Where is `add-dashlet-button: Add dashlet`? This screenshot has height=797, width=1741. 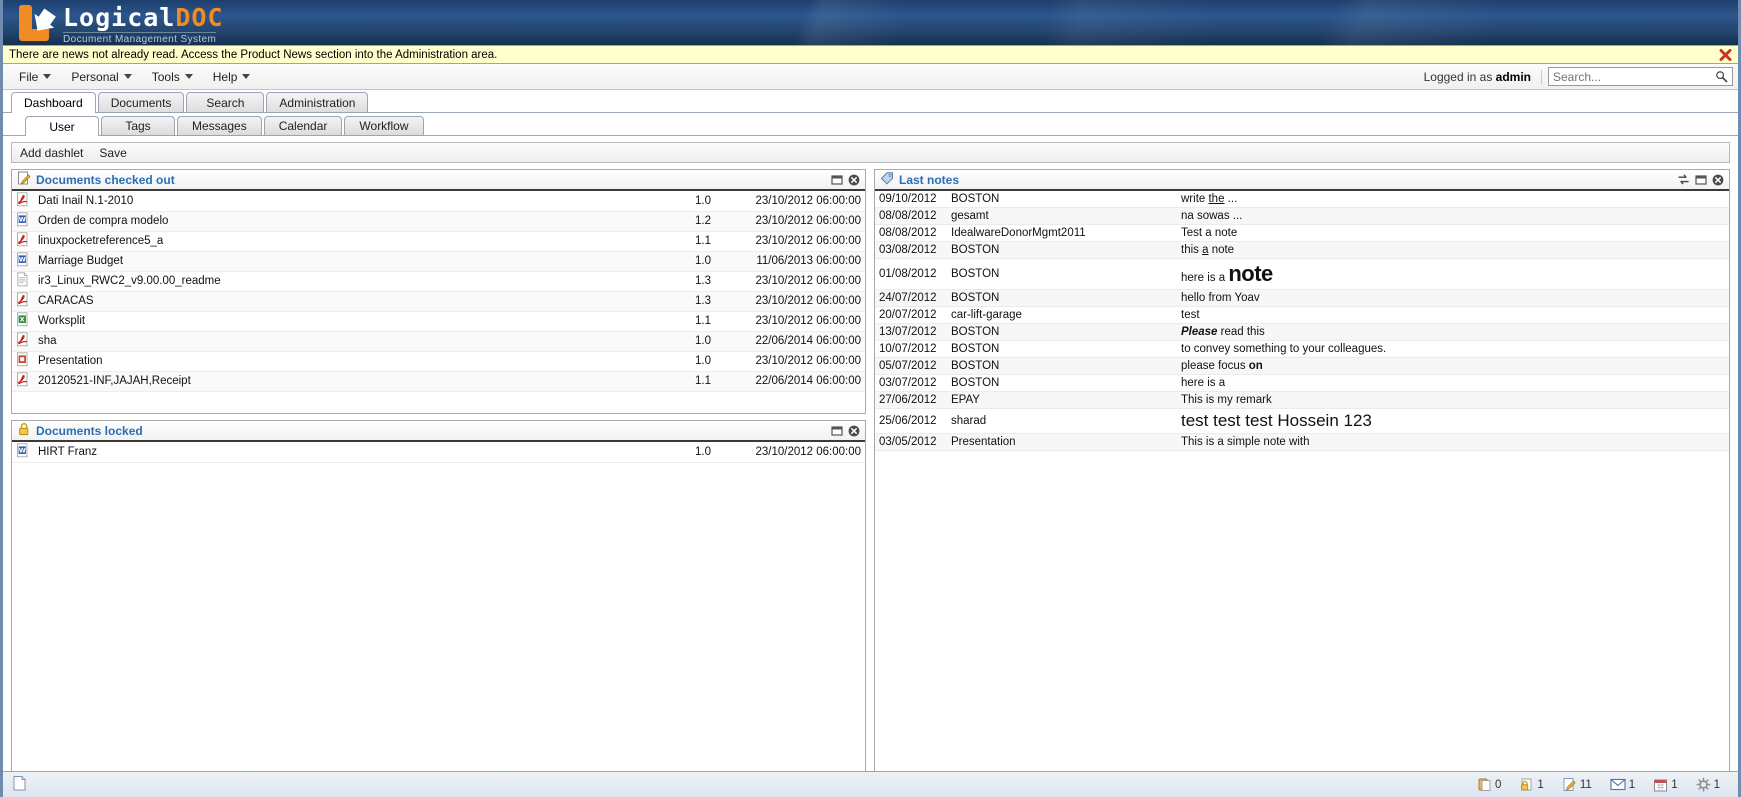
add-dashlet-button: Add dashlet is located at coordinates (51, 153).